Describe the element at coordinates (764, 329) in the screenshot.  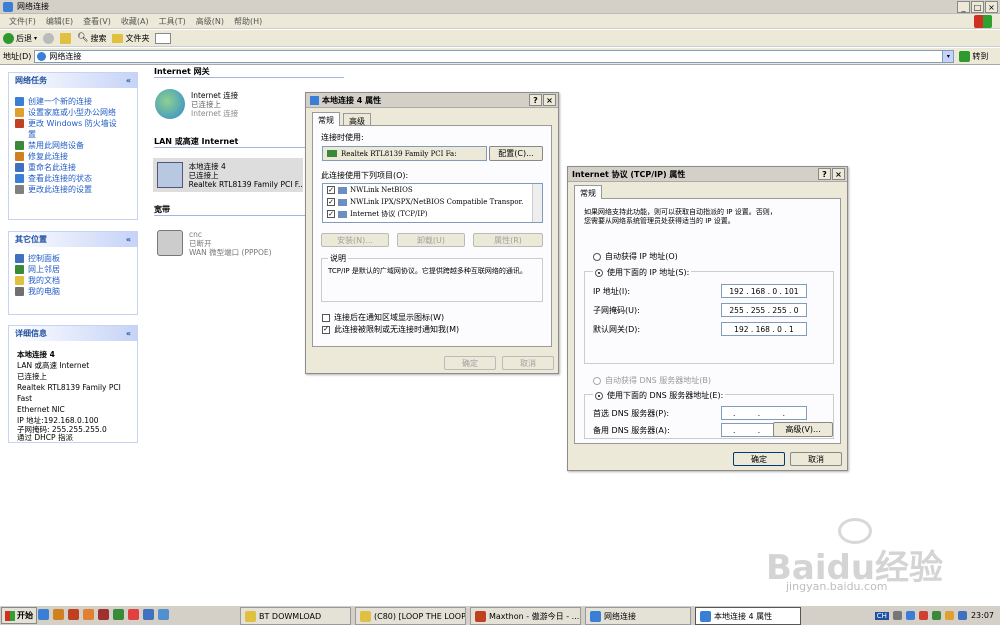
I see `gateway-input: 192 . 168 . 0 . 1` at that location.